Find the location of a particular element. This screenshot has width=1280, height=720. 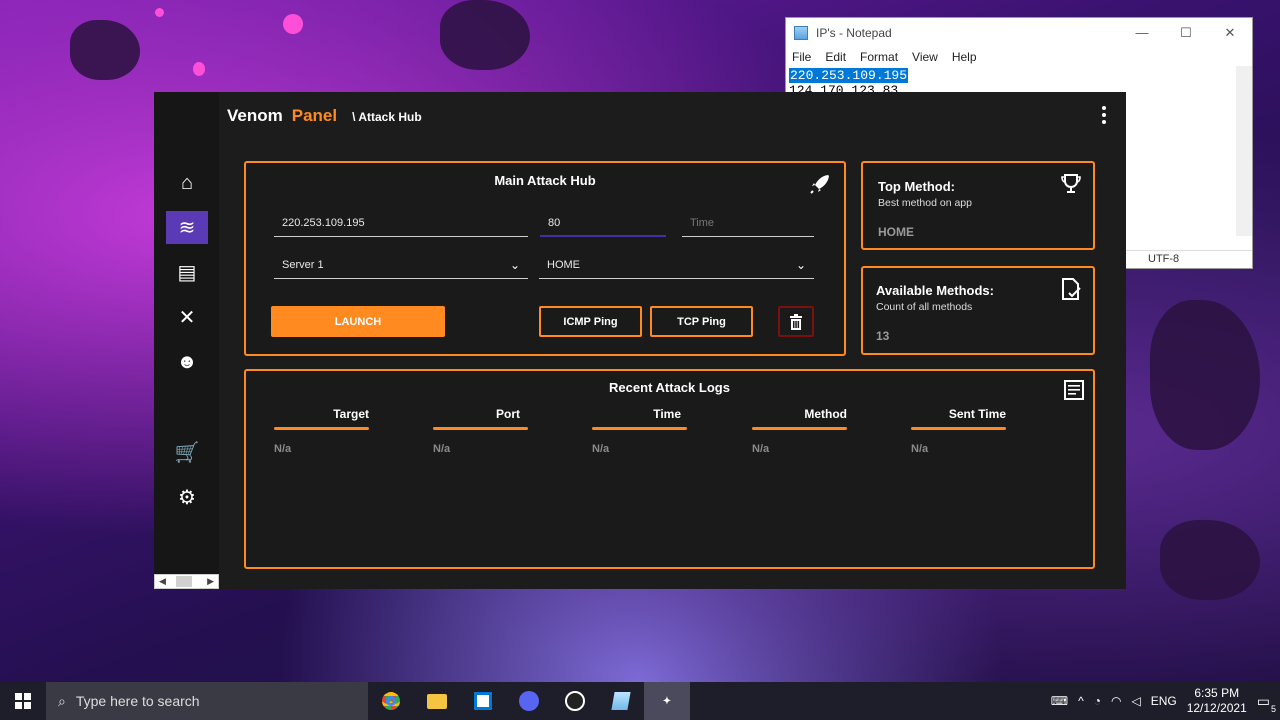

notepad-icon is located at coordinates (621, 701).